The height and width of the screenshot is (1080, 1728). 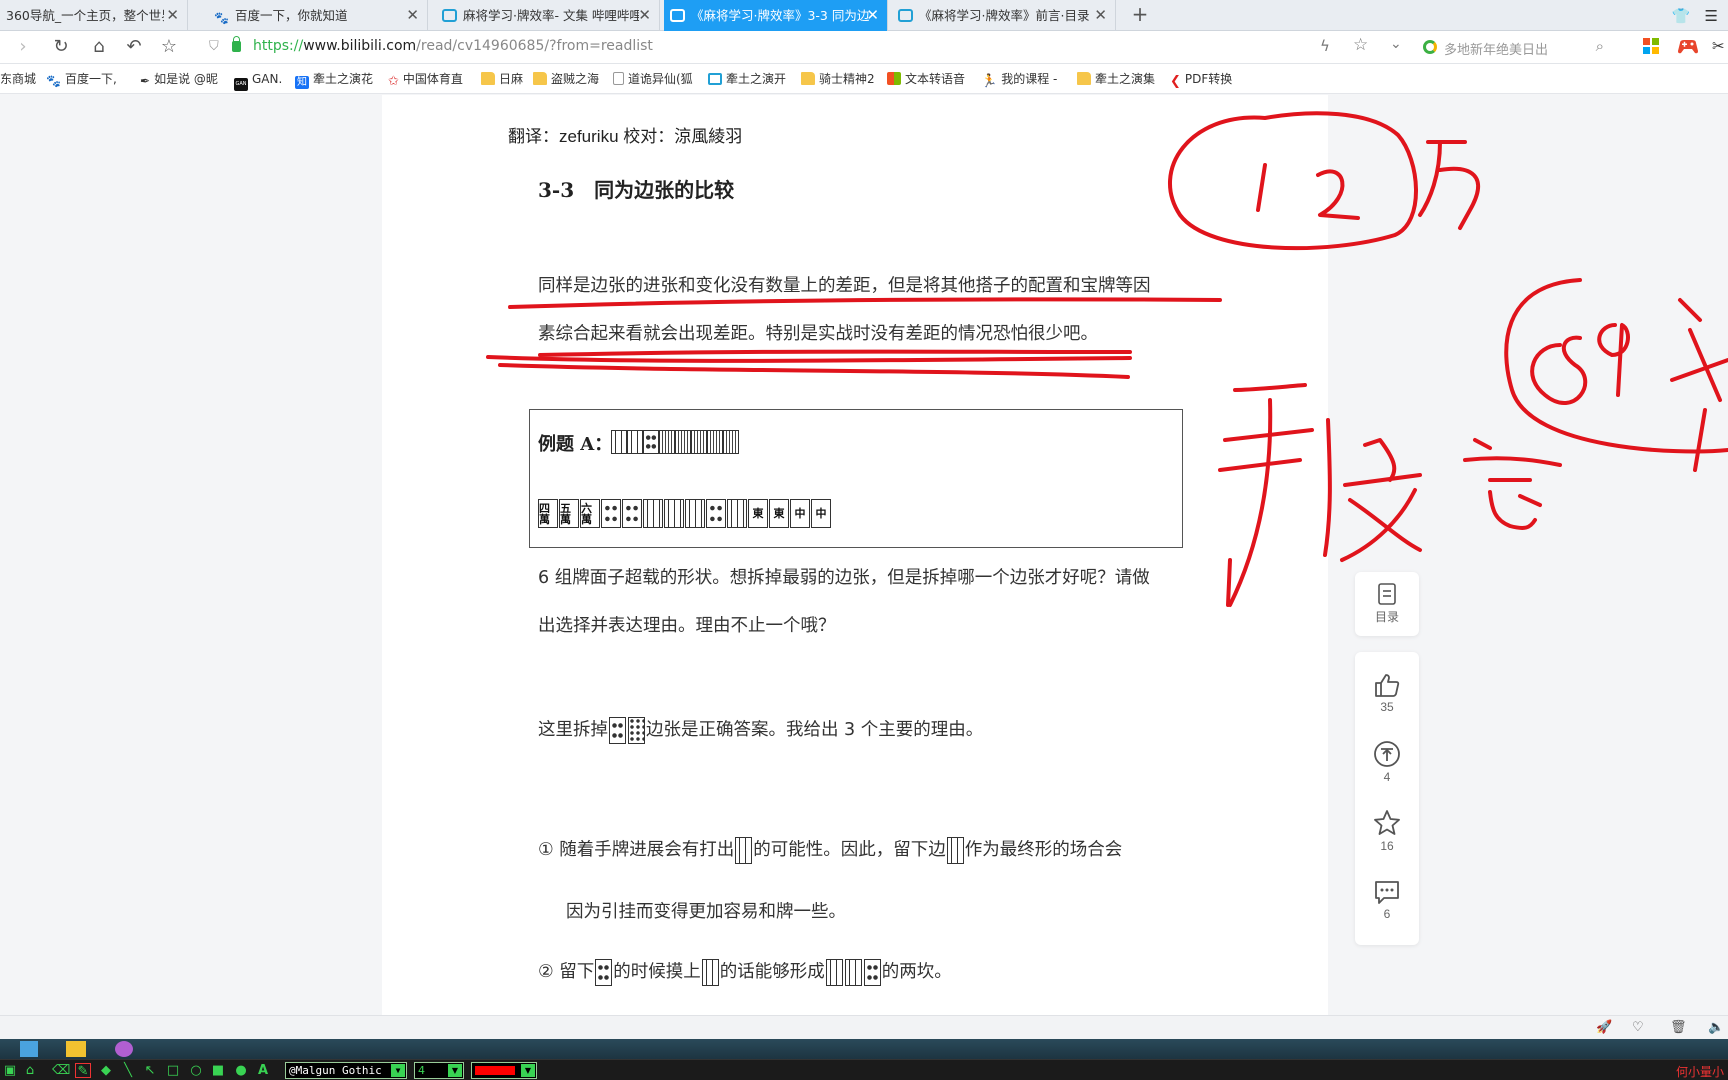 I want to click on tab-baidu: 🐾 百度一下，你就知道 ✕, so click(x=318, y=15).